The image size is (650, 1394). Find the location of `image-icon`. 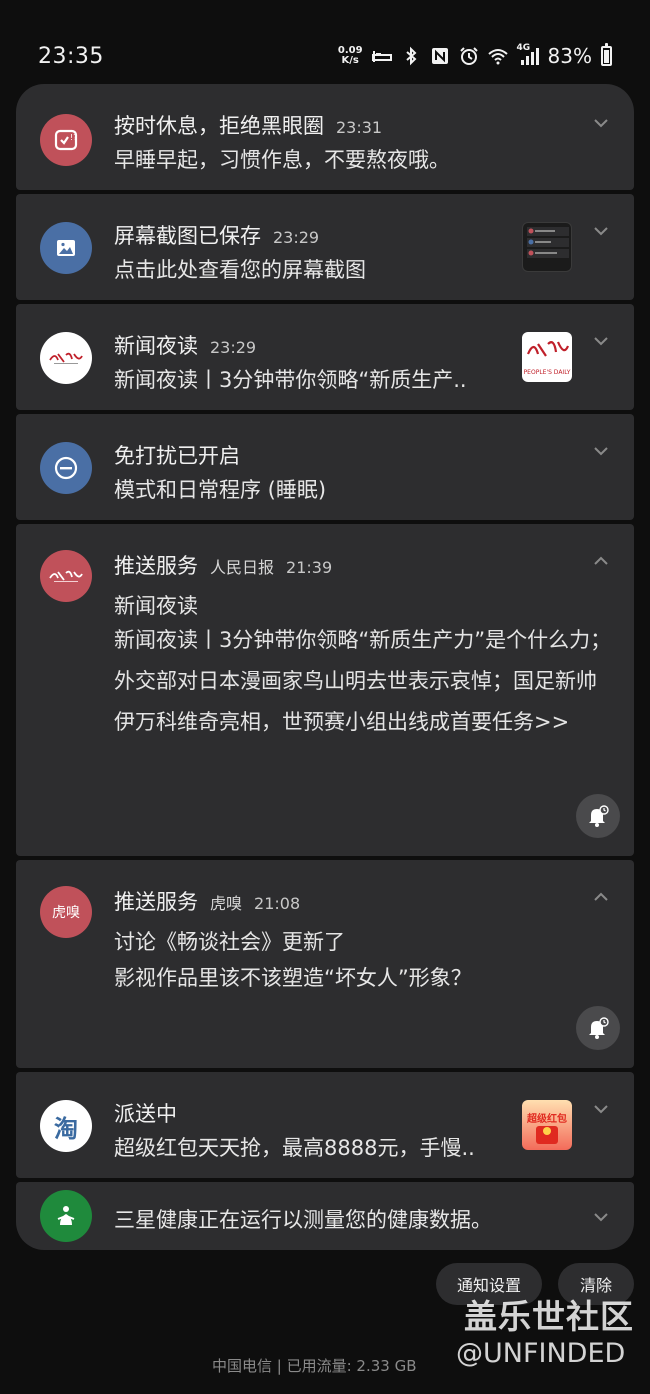

image-icon is located at coordinates (66, 248).